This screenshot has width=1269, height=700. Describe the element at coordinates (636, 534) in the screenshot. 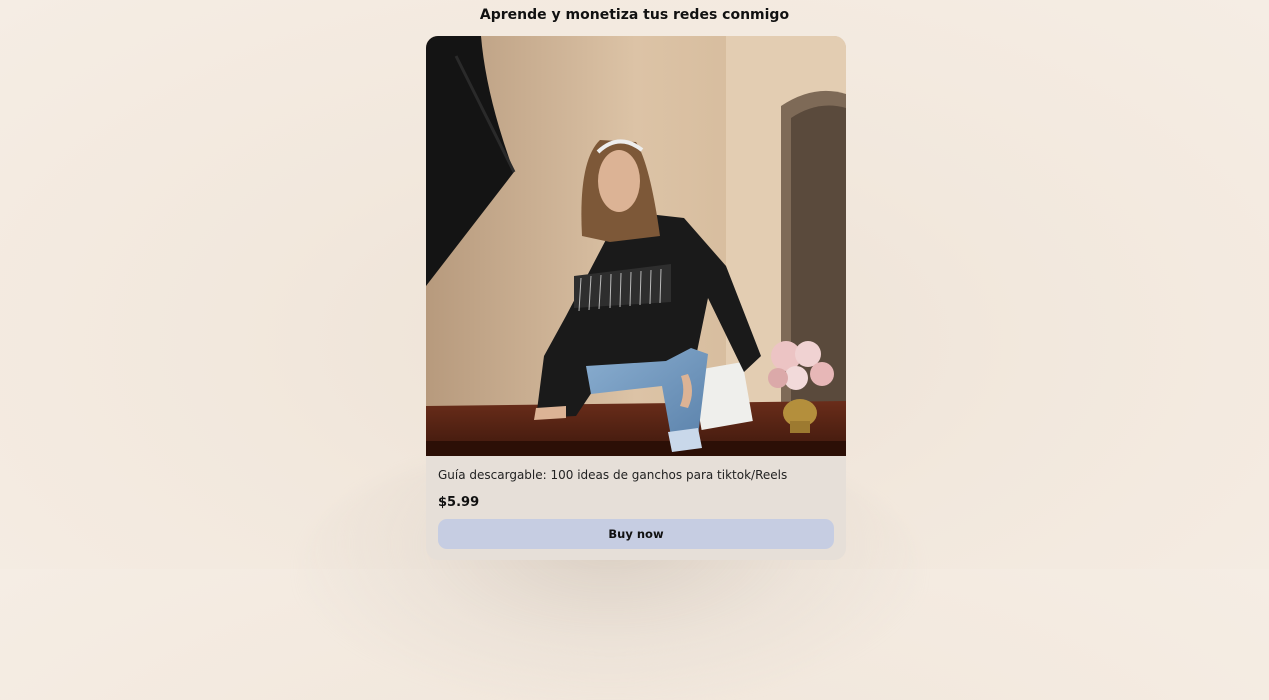

I see `buy-now-button: Buy now` at that location.